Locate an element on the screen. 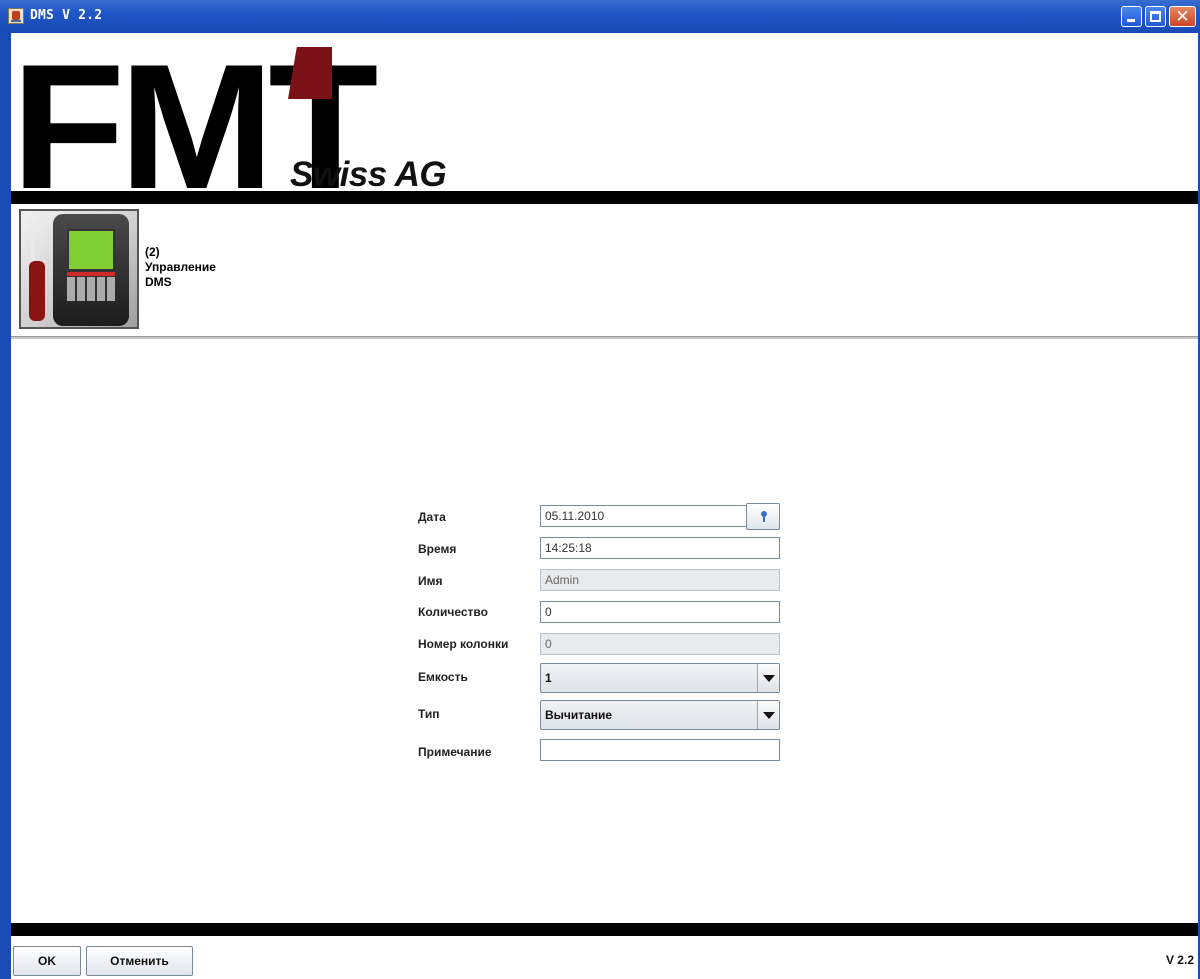 This screenshot has height=979, width=1200. tank-selected-value: 1 is located at coordinates (548, 678).